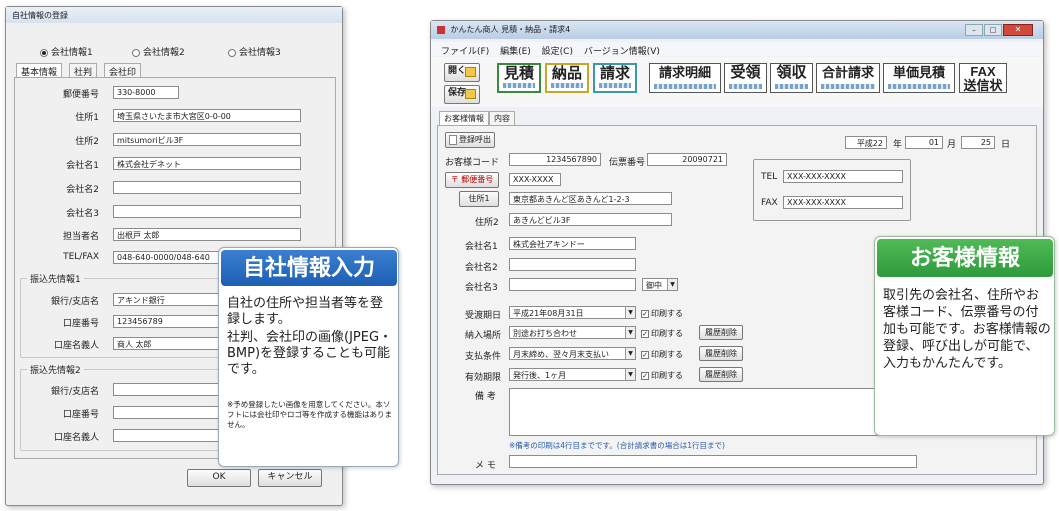  What do you see at coordinates (590, 198) in the screenshot?
I see `customer-address1-field: 東京都あきんど区あきんど1-2-3` at bounding box center [590, 198].